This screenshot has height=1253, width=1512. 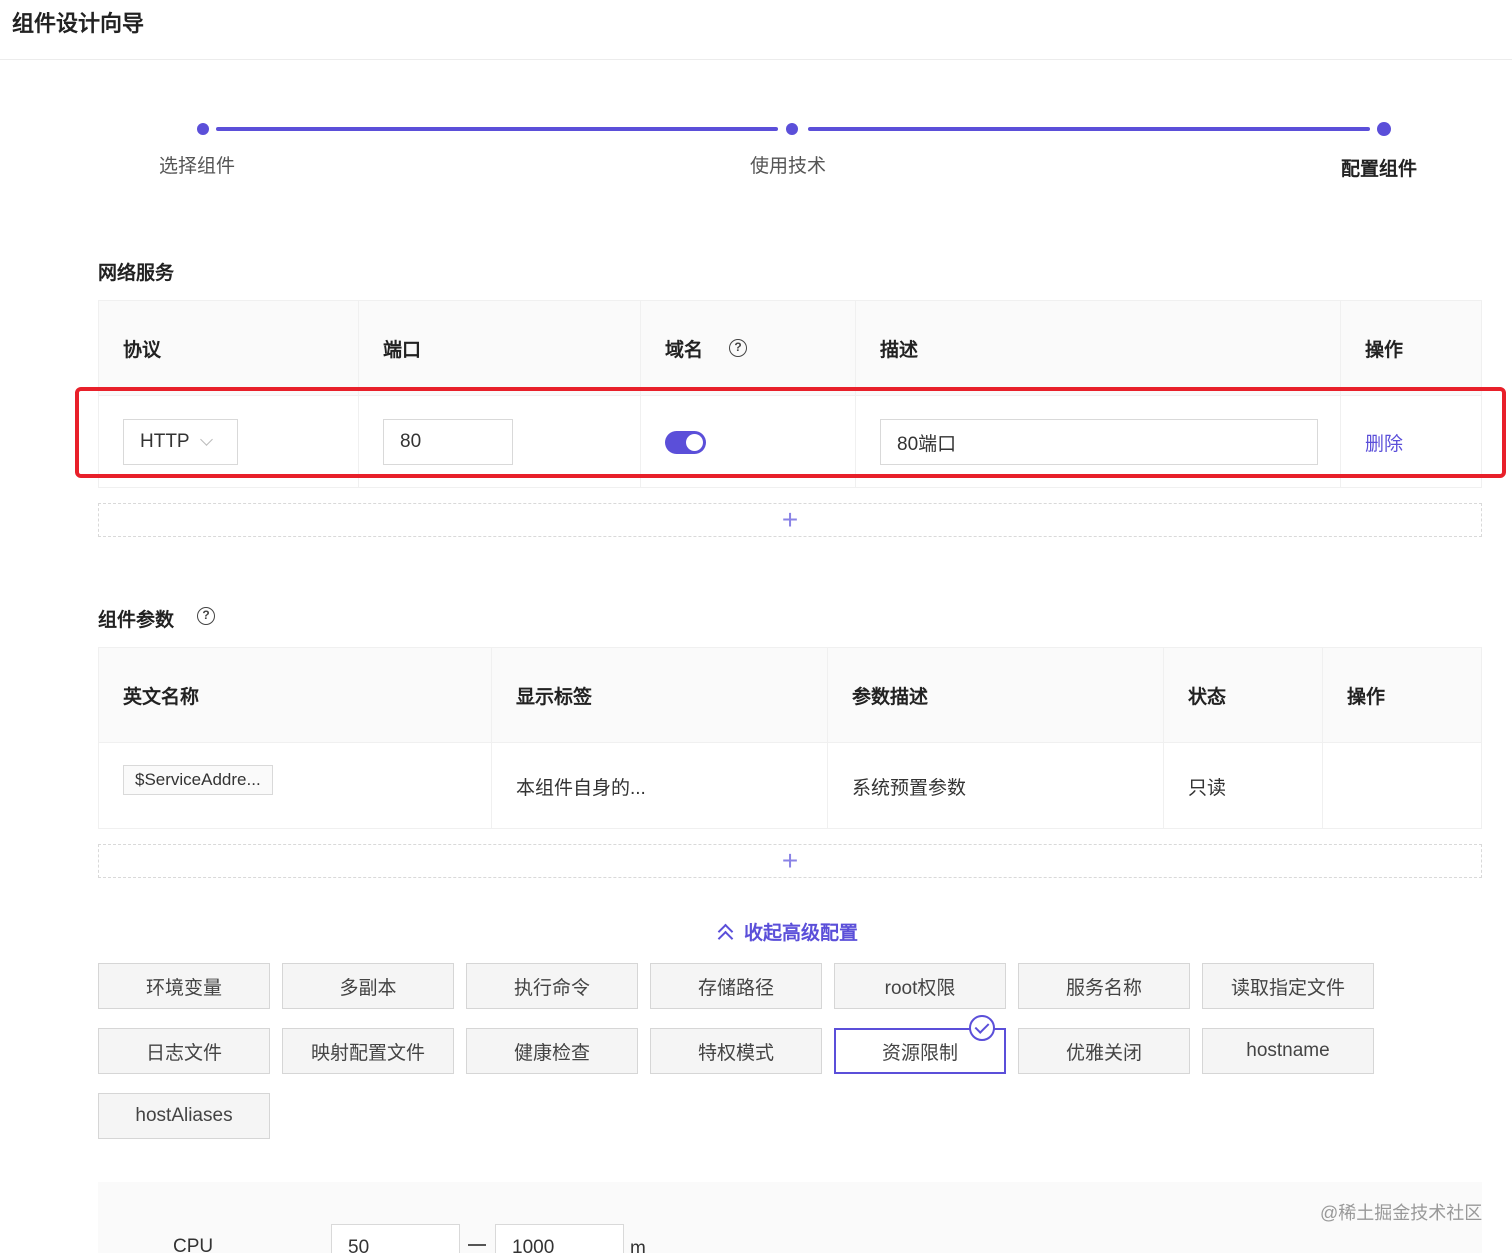 What do you see at coordinates (982, 1028) in the screenshot?
I see `check-circle-icon` at bounding box center [982, 1028].